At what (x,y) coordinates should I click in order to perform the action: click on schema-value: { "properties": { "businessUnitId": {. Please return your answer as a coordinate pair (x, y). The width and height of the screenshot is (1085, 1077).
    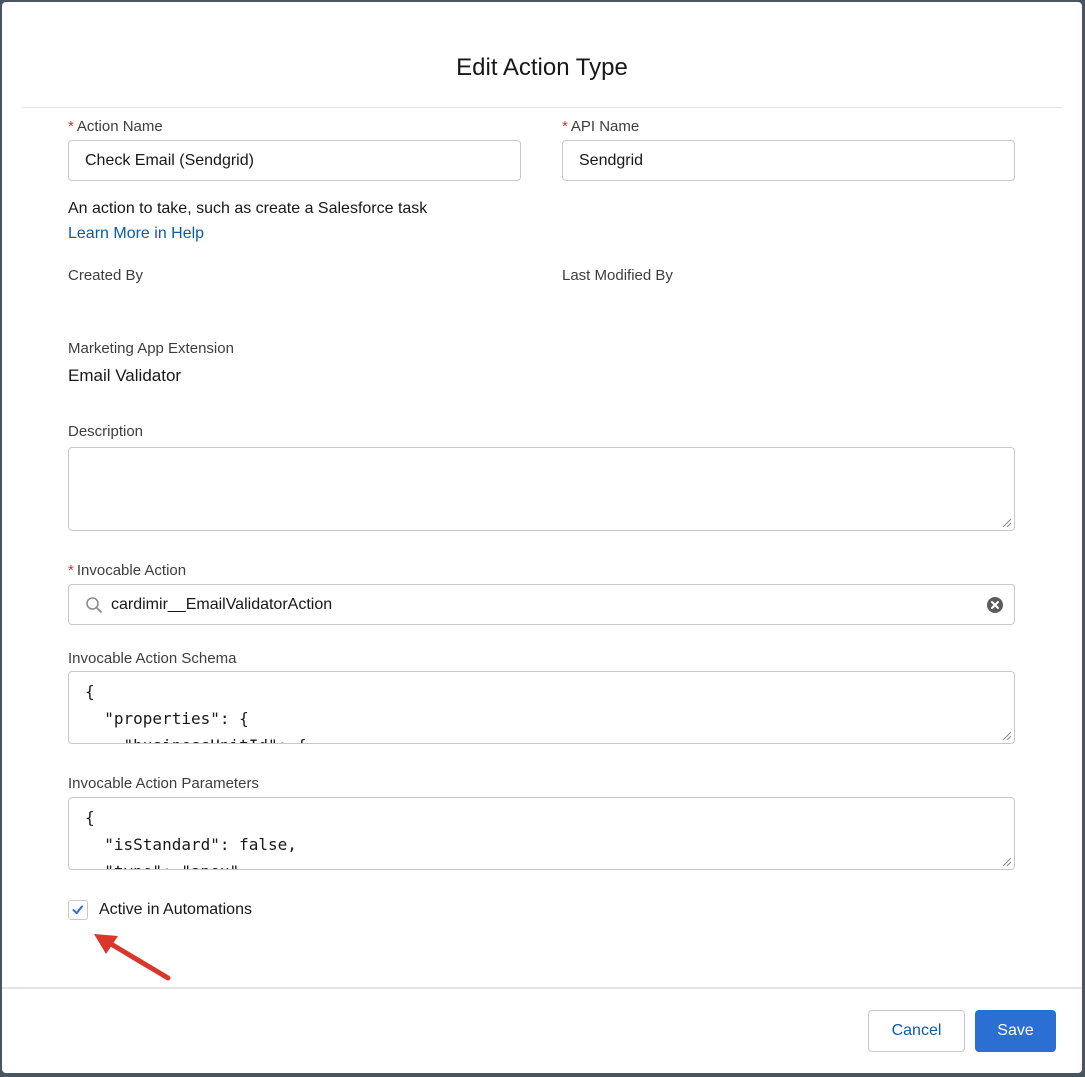
    Looking at the image, I should click on (196, 712).